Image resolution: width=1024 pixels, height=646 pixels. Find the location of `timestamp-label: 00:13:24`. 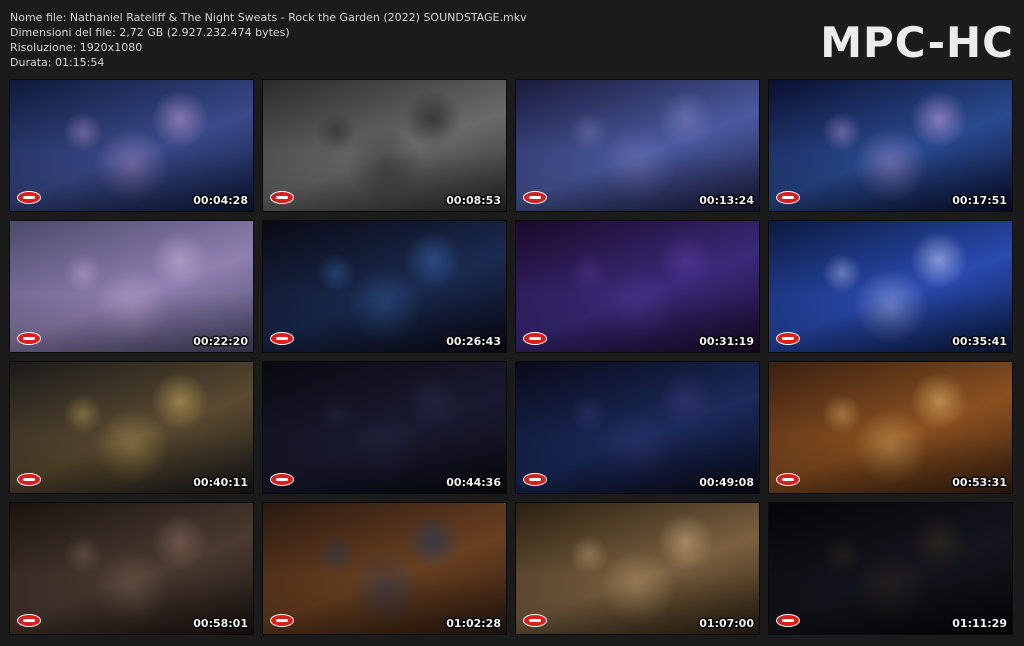

timestamp-label: 00:13:24 is located at coordinates (726, 200).